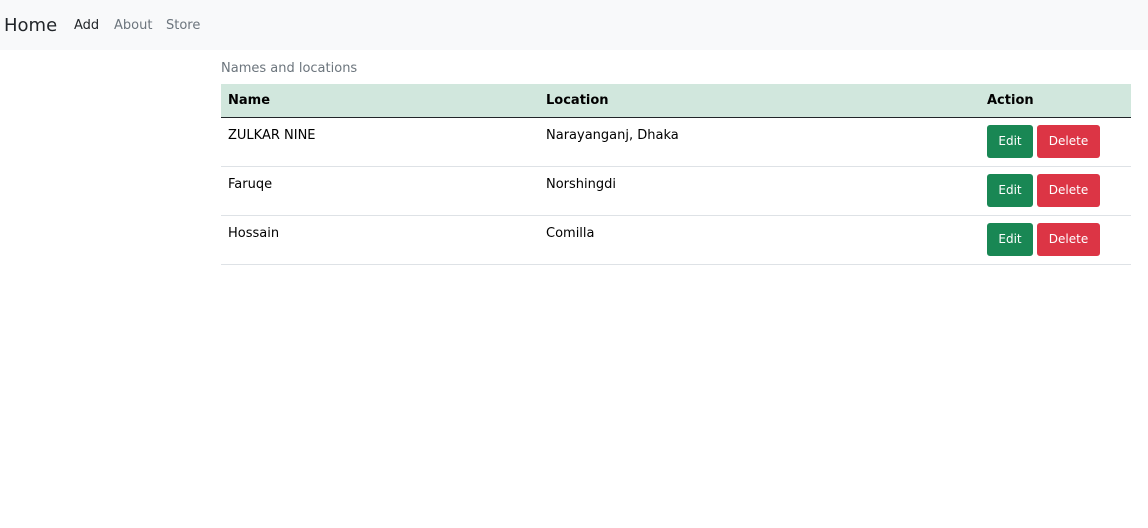 Image resolution: width=1148 pixels, height=528 pixels. What do you see at coordinates (380, 142) in the screenshot?
I see `cell-name: ZULKAR NINE` at bounding box center [380, 142].